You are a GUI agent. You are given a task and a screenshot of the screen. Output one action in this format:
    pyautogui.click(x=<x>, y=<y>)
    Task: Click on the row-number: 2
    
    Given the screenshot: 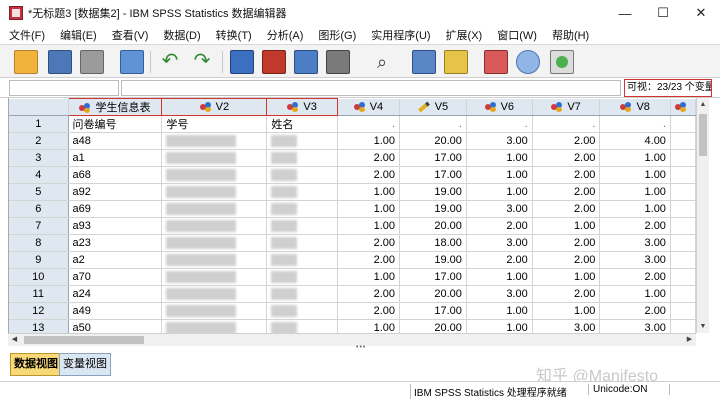 What is the action you would take?
    pyautogui.click(x=39, y=141)
    